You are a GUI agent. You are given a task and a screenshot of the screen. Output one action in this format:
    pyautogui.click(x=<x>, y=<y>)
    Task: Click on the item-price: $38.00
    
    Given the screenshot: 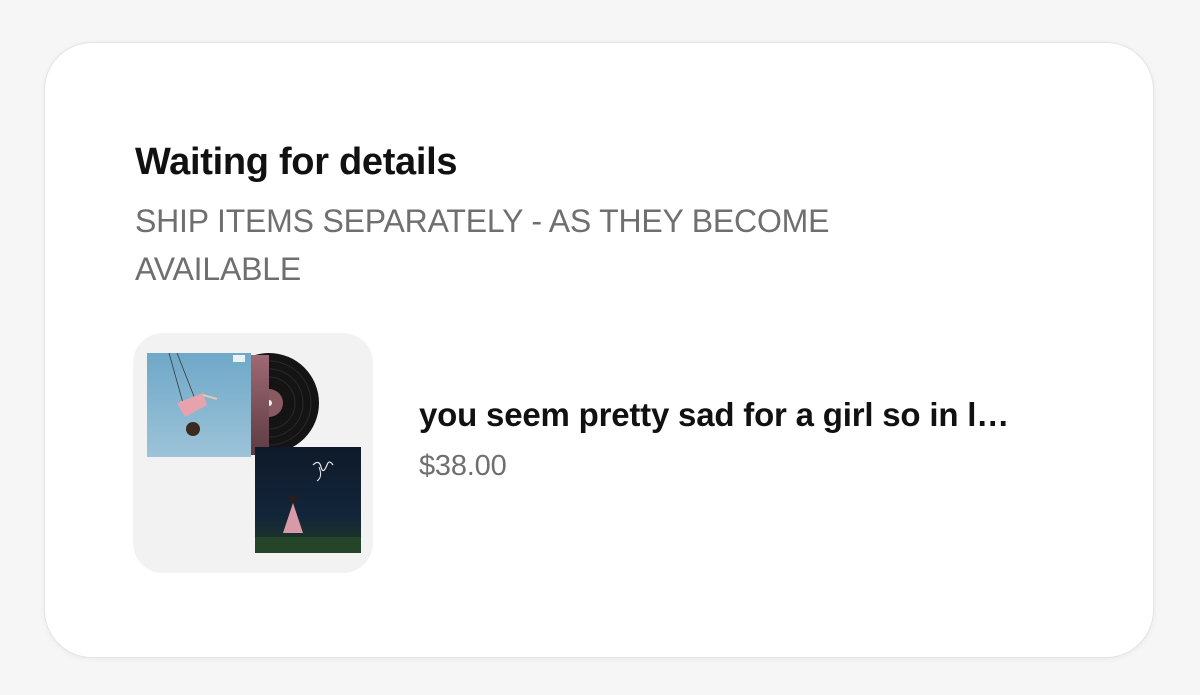 What is the action you would take?
    pyautogui.click(x=463, y=466)
    